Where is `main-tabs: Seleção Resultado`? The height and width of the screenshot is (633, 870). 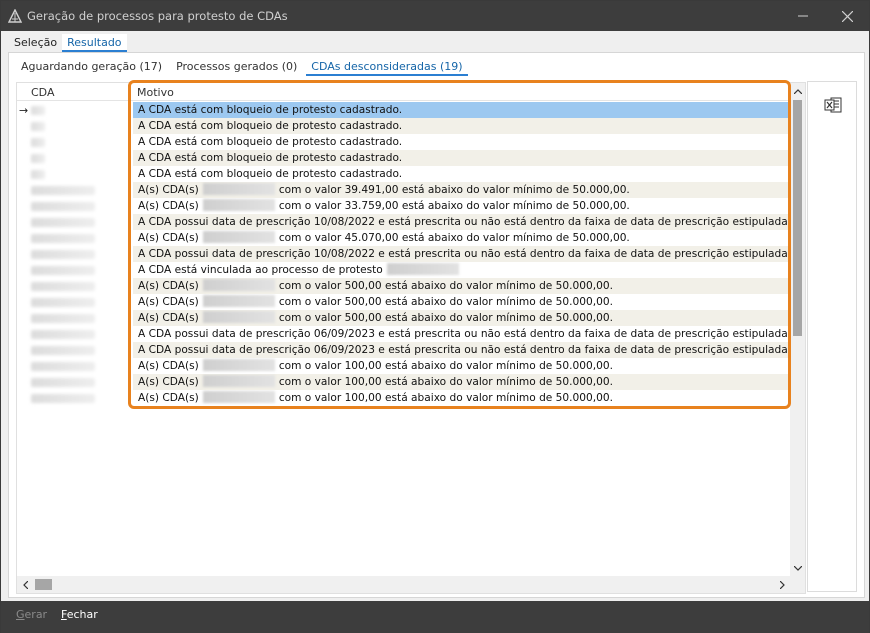
main-tabs: Seleção Resultado is located at coordinates (68, 43).